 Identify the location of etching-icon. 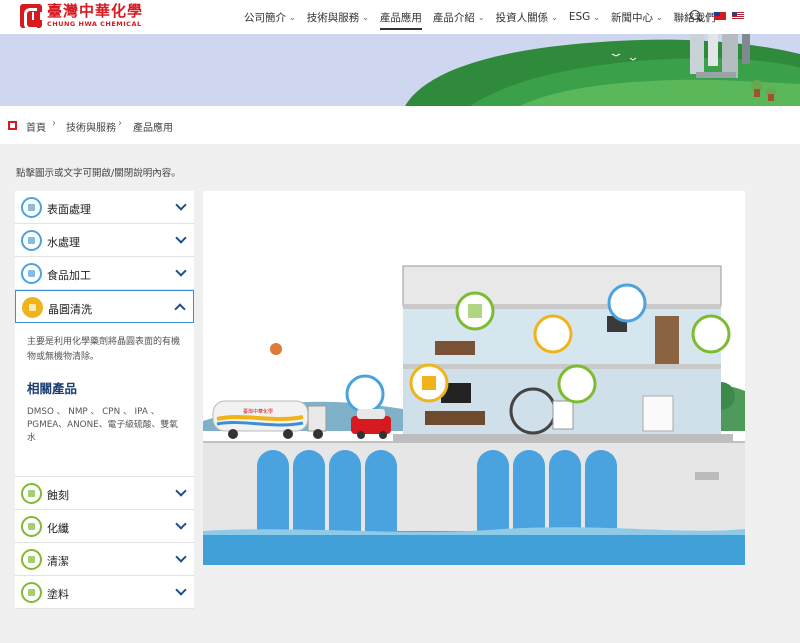
(31, 493).